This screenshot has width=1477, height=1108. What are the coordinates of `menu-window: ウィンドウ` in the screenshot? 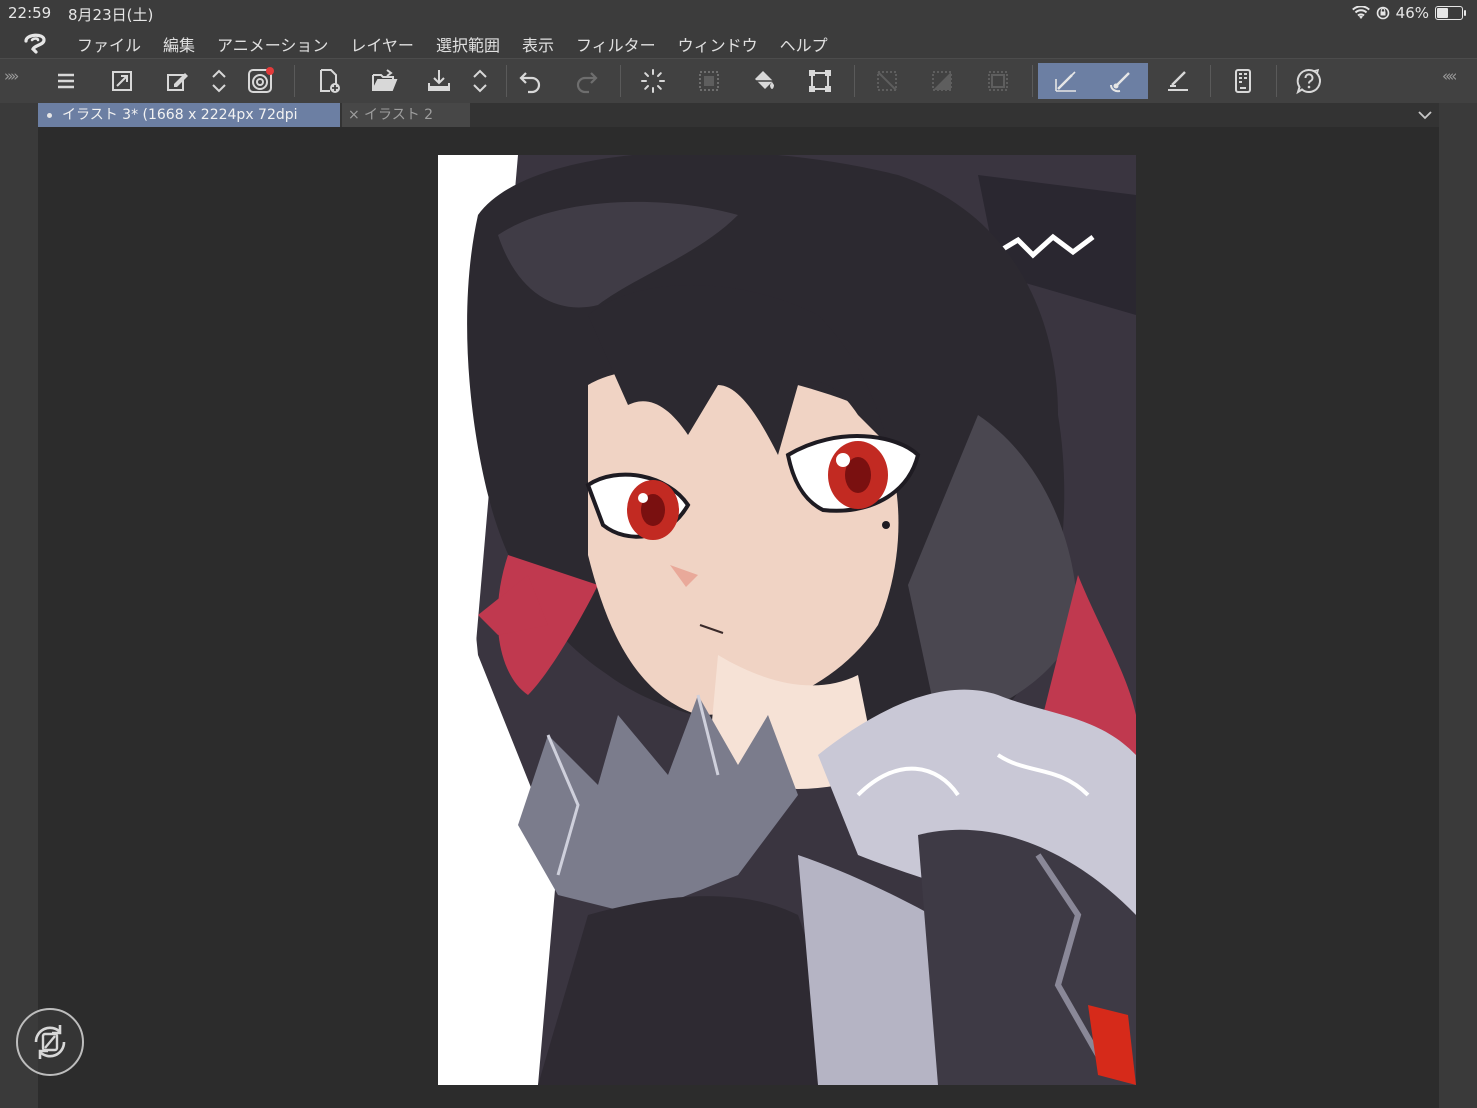 It's located at (718, 44).